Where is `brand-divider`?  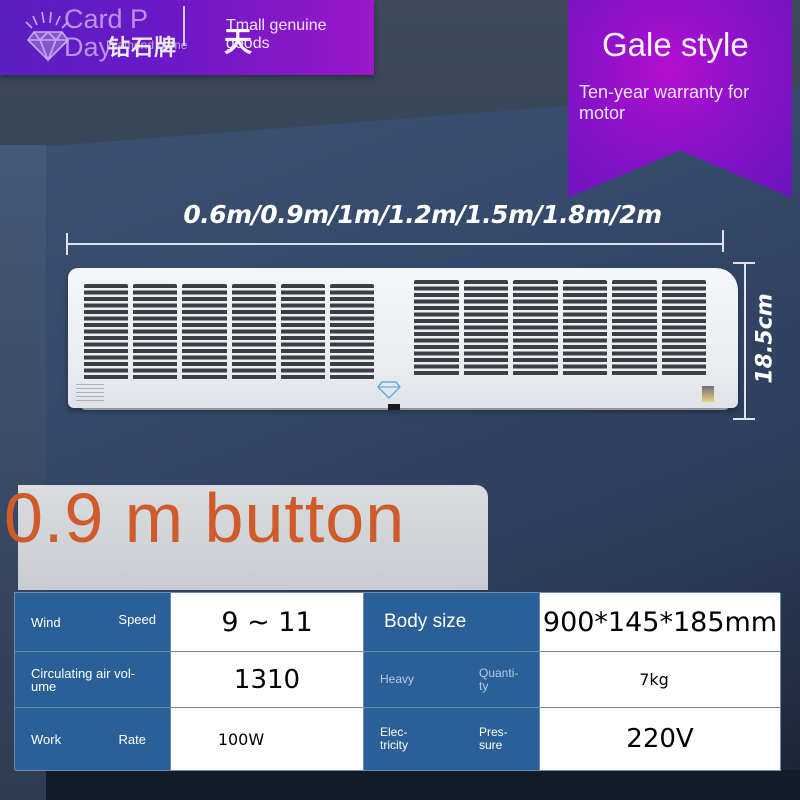
brand-divider is located at coordinates (184, 26).